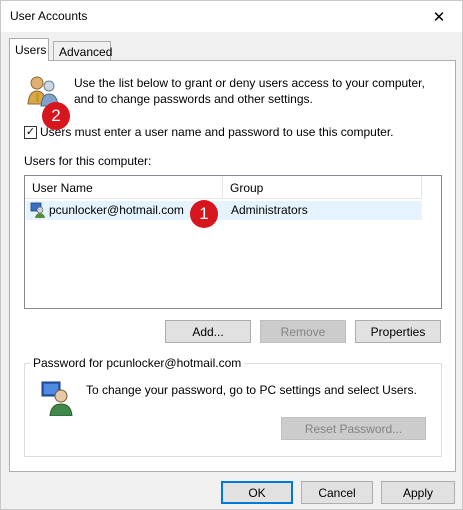 Image resolution: width=463 pixels, height=510 pixels. What do you see at coordinates (231, 16) in the screenshot?
I see `title-bar: User Accounts ✕` at bounding box center [231, 16].